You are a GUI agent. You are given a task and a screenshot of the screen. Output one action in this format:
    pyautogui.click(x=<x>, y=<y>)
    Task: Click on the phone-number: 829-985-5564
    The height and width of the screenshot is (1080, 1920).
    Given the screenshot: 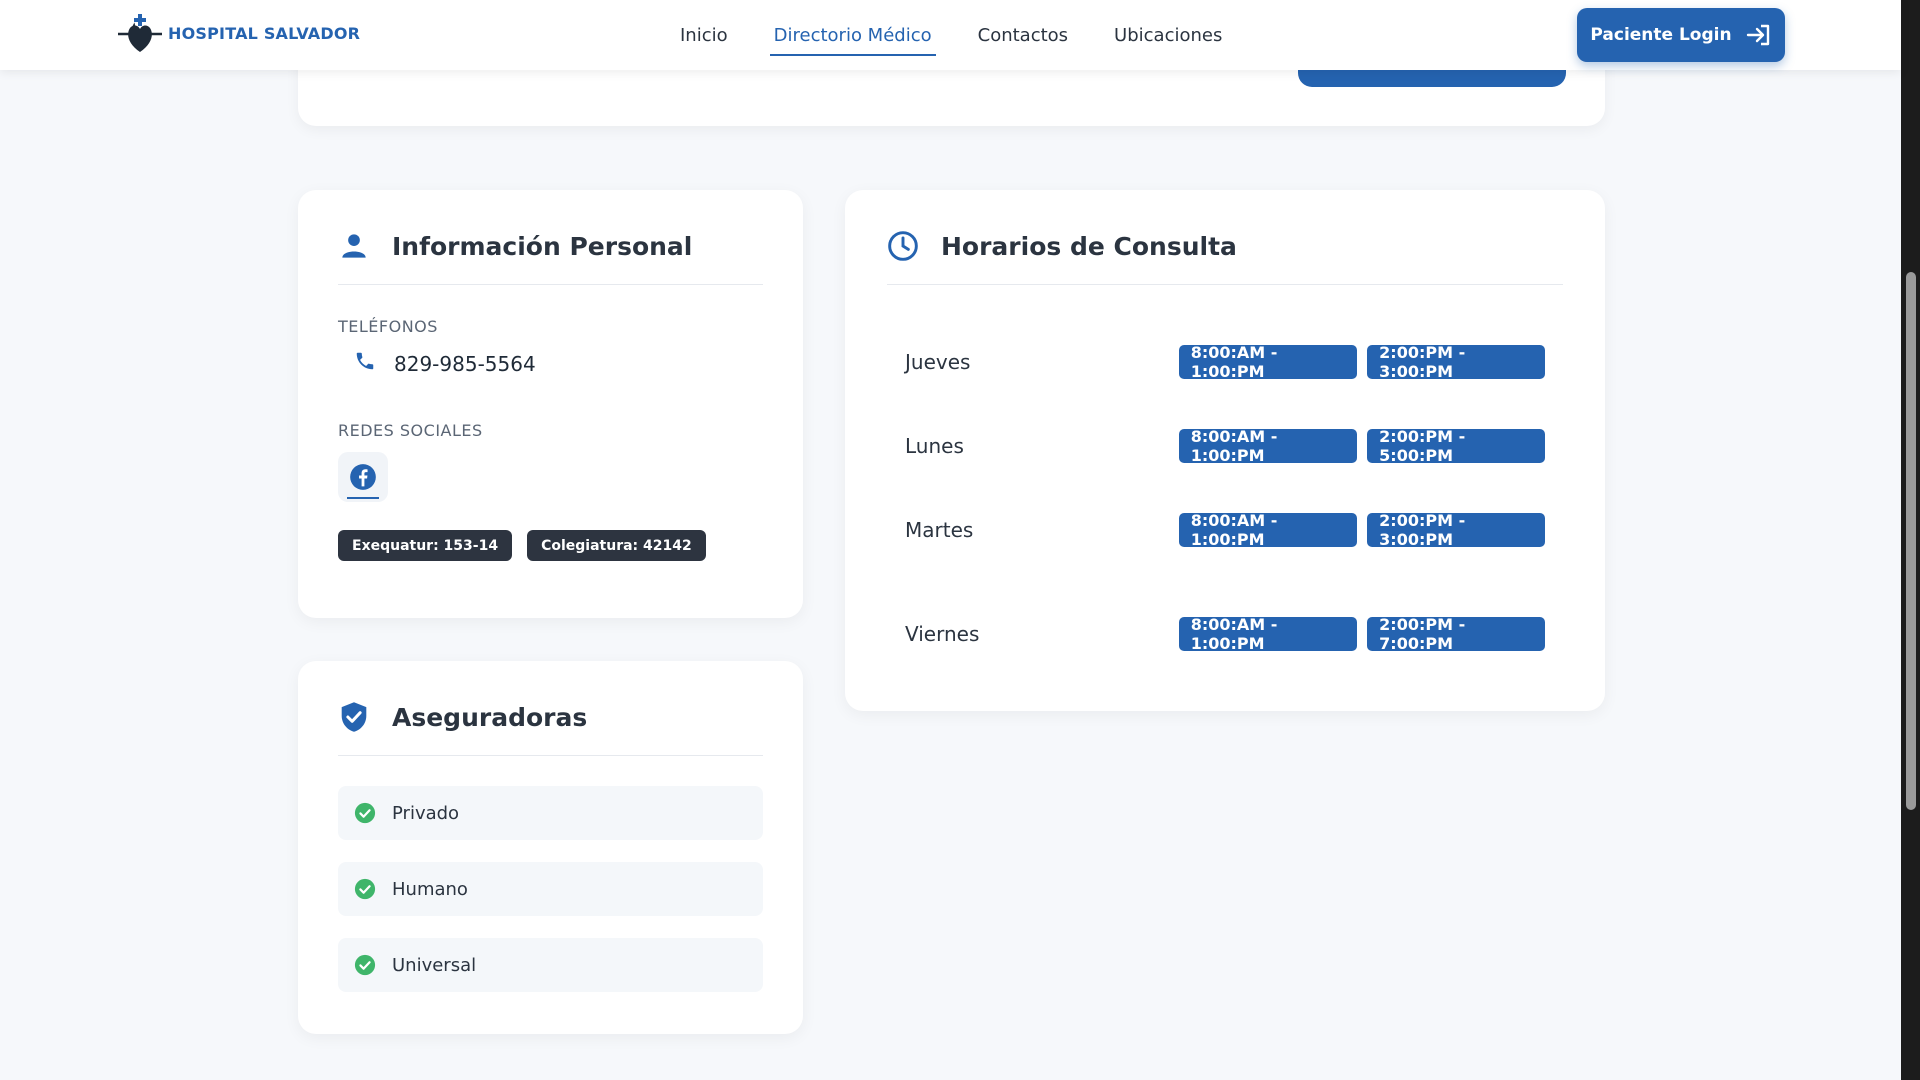 What is the action you would take?
    pyautogui.click(x=465, y=364)
    